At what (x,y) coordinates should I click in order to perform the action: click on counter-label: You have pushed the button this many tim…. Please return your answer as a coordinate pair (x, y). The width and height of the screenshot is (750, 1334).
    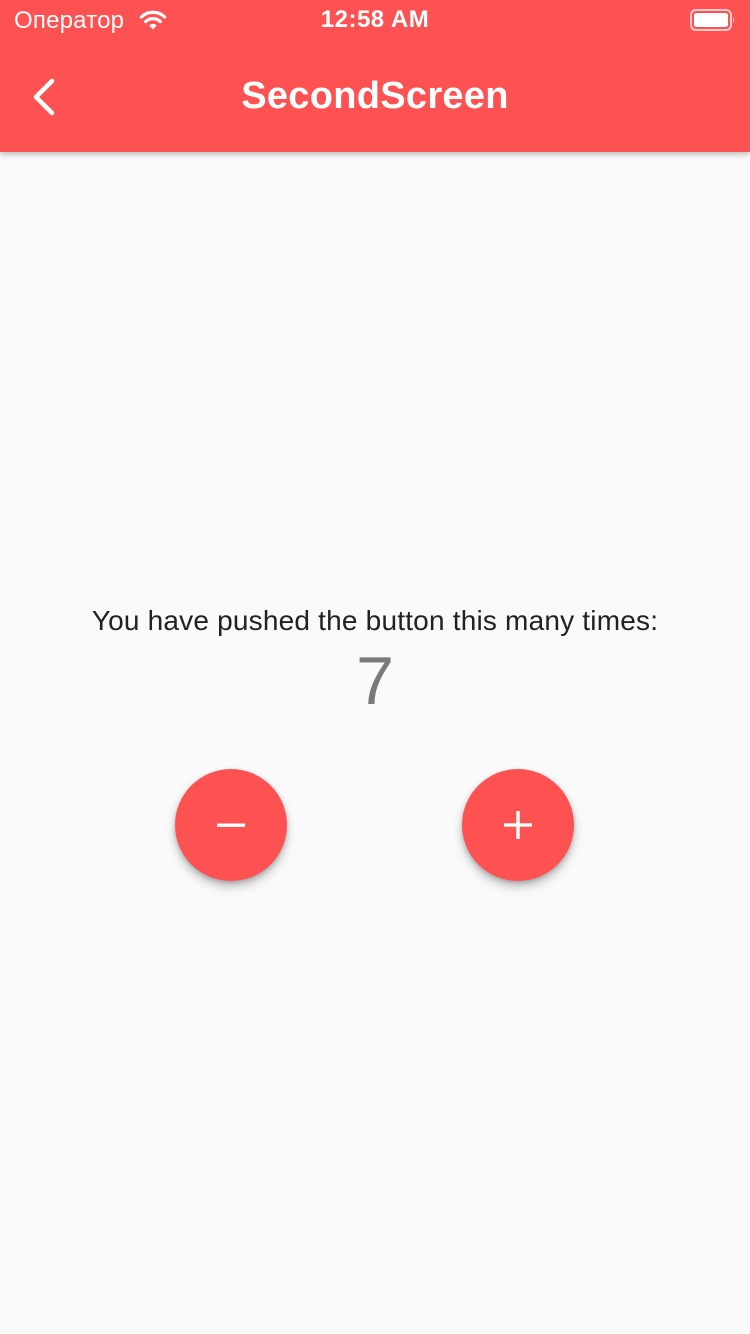
    Looking at the image, I should click on (375, 620).